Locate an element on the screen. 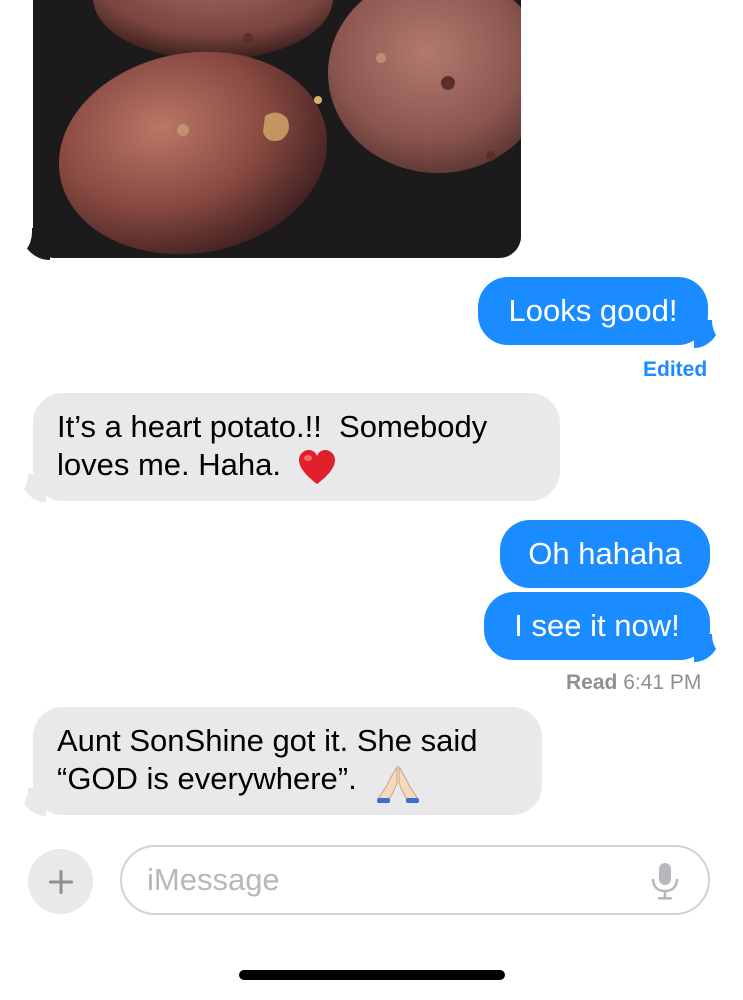  plus-icon is located at coordinates (60, 881).